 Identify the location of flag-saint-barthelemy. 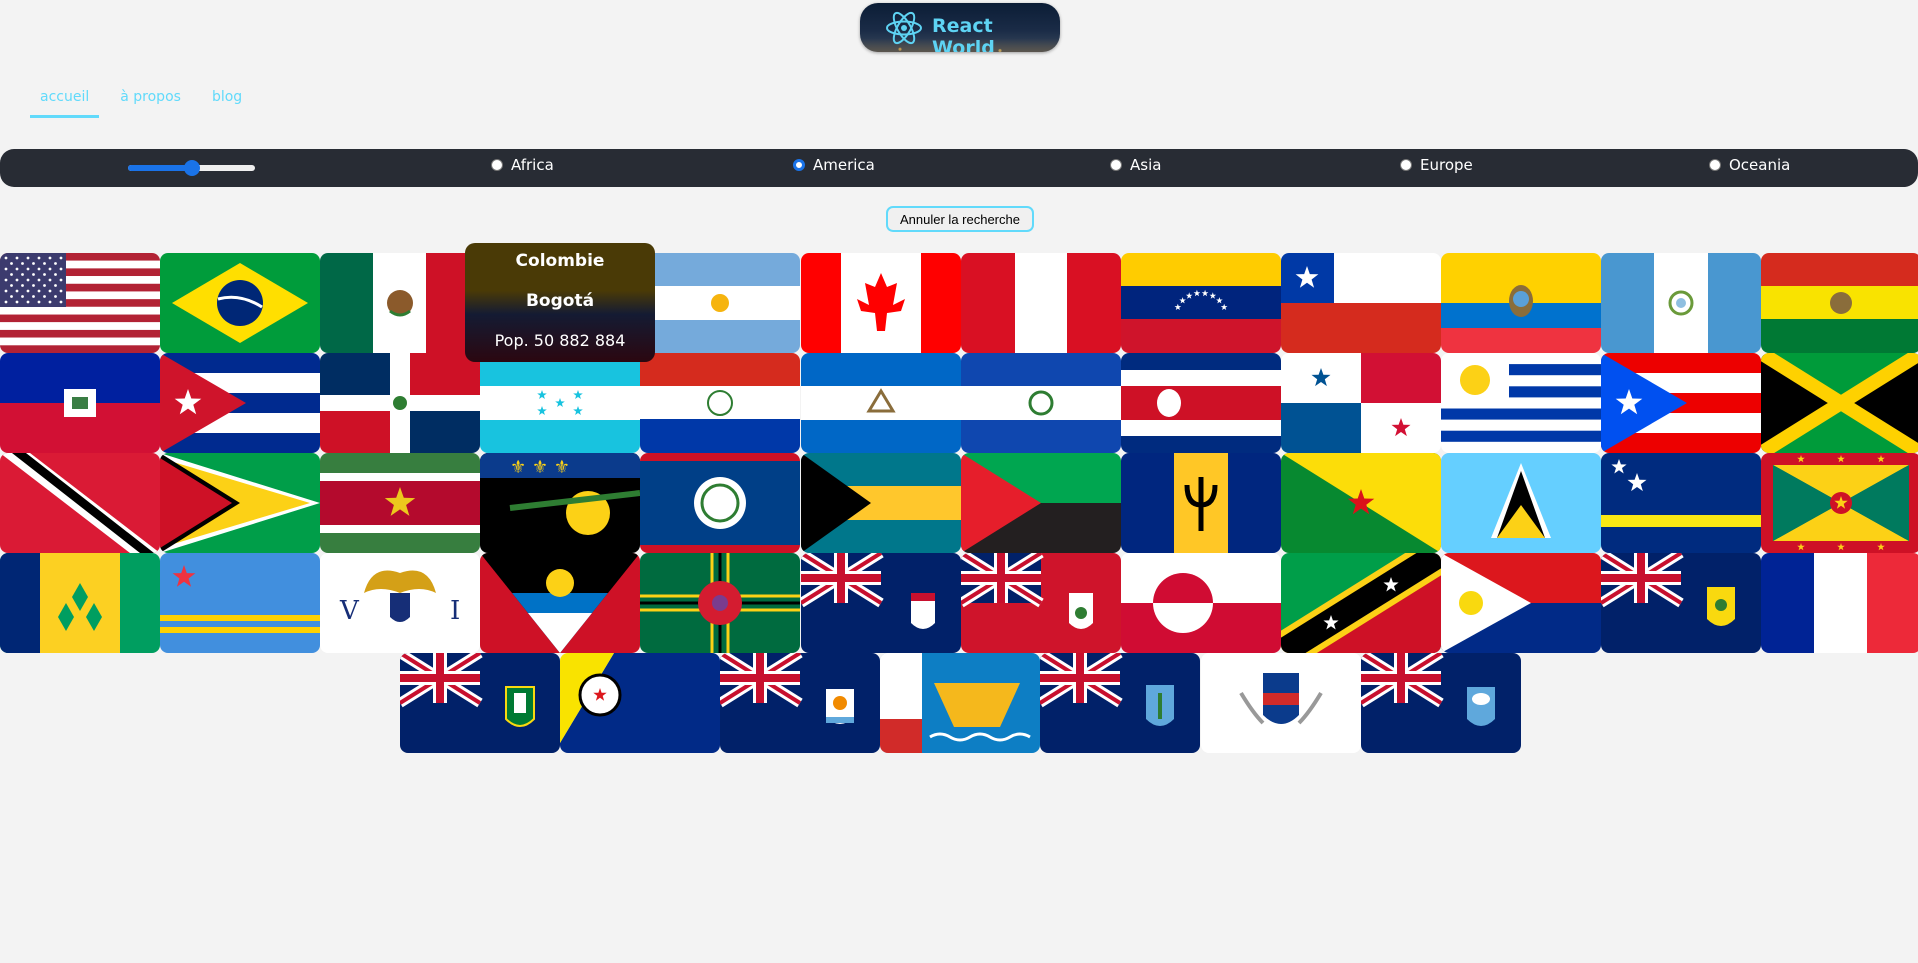
(1280, 703).